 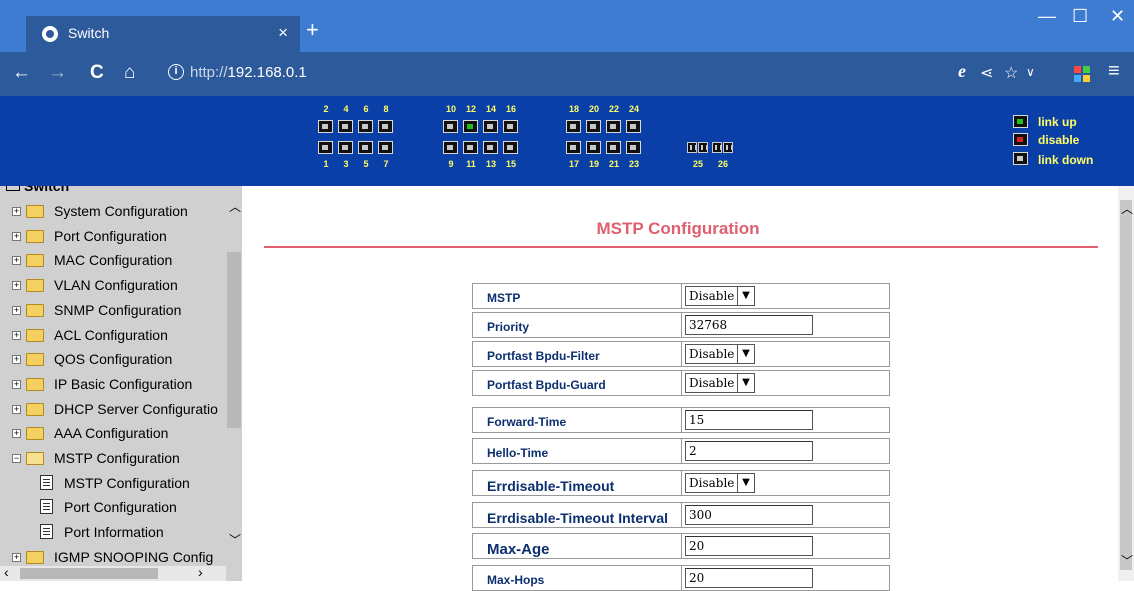 I want to click on site-info-icon: i, so click(x=176, y=72).